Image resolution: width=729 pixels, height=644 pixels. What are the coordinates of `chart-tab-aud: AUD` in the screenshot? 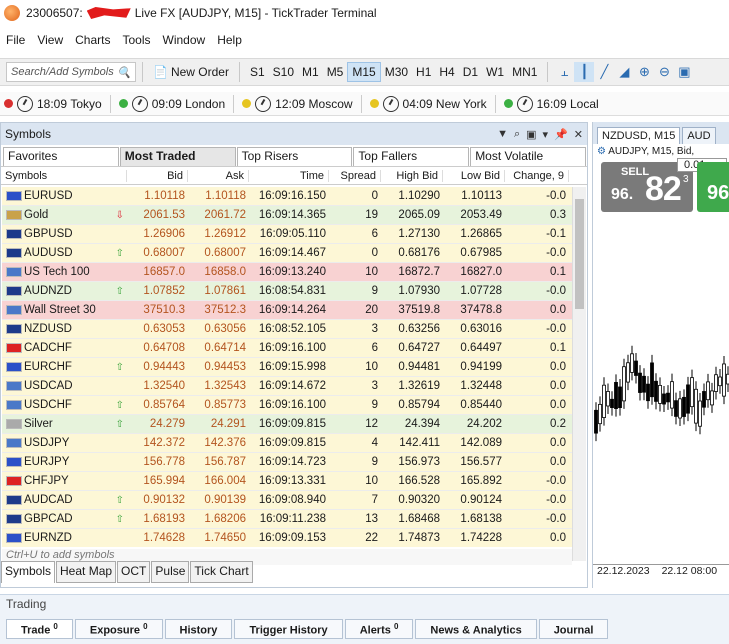 It's located at (699, 135).